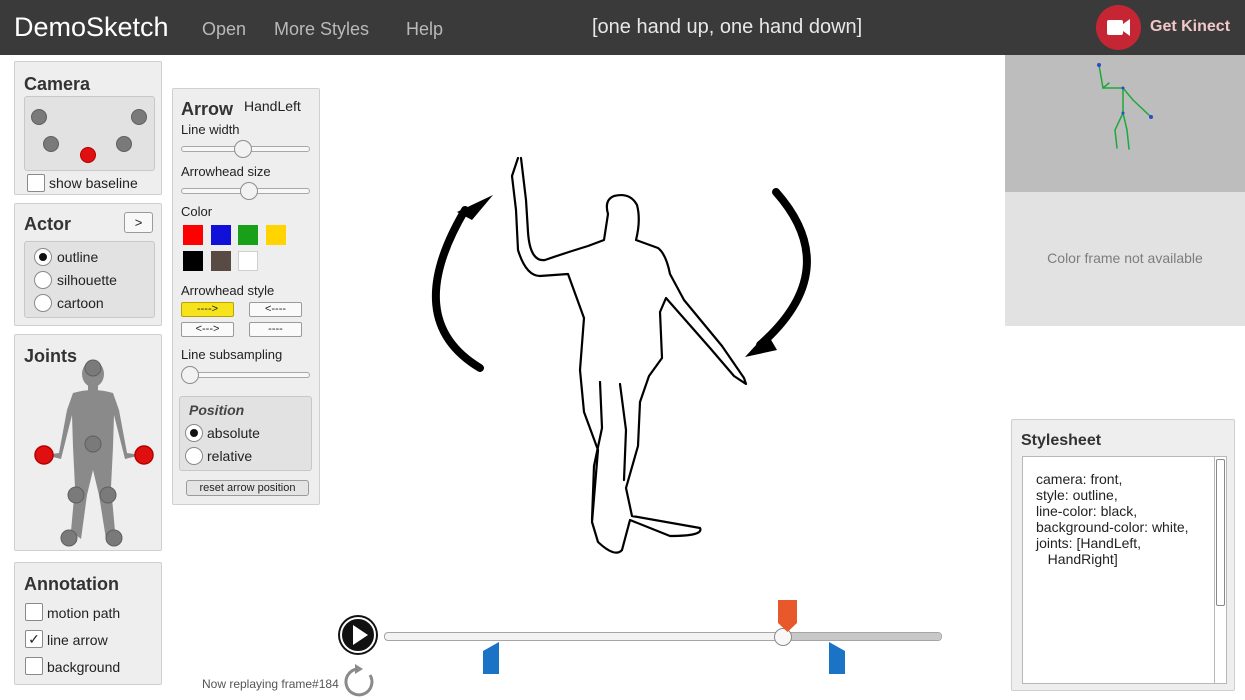 This screenshot has width=1245, height=700. What do you see at coordinates (71, 584) in the screenshot?
I see `annotation-title: Annotation` at bounding box center [71, 584].